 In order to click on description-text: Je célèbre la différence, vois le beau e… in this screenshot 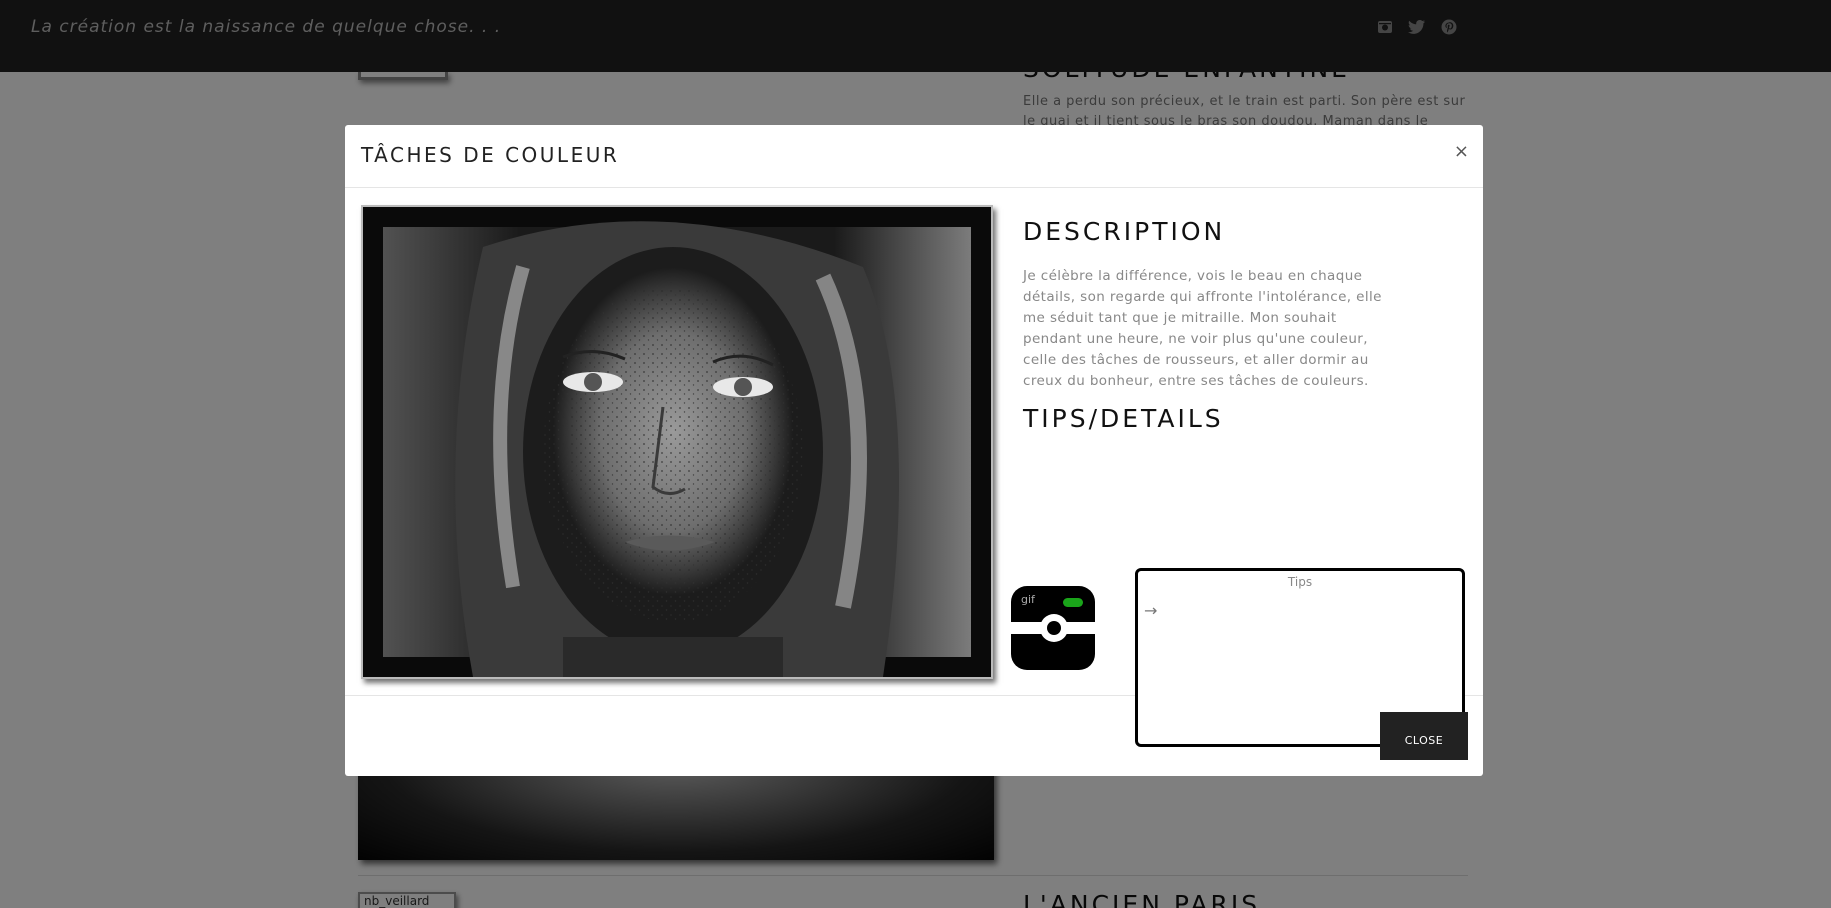, I will do `click(1202, 328)`.